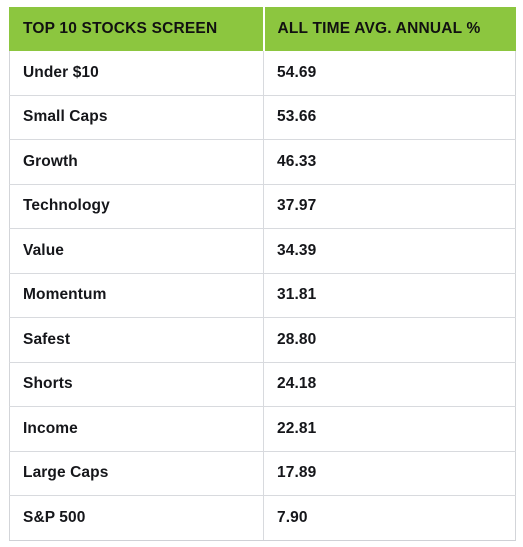  I want to click on table-row: Growth 46.33, so click(262, 162).